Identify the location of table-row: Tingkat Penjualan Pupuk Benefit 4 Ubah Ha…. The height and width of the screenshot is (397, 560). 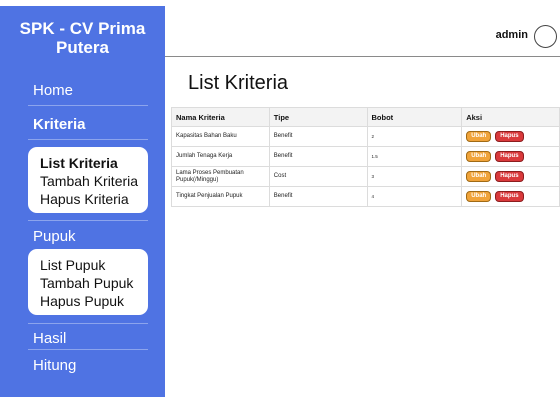
(365, 196).